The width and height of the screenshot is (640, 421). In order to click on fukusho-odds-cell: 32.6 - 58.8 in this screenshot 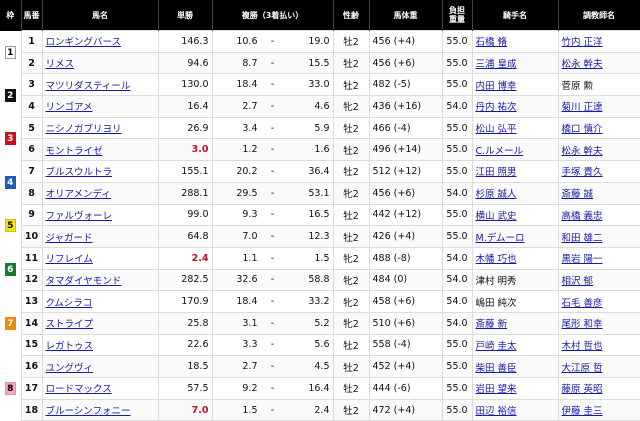, I will do `click(272, 280)`.